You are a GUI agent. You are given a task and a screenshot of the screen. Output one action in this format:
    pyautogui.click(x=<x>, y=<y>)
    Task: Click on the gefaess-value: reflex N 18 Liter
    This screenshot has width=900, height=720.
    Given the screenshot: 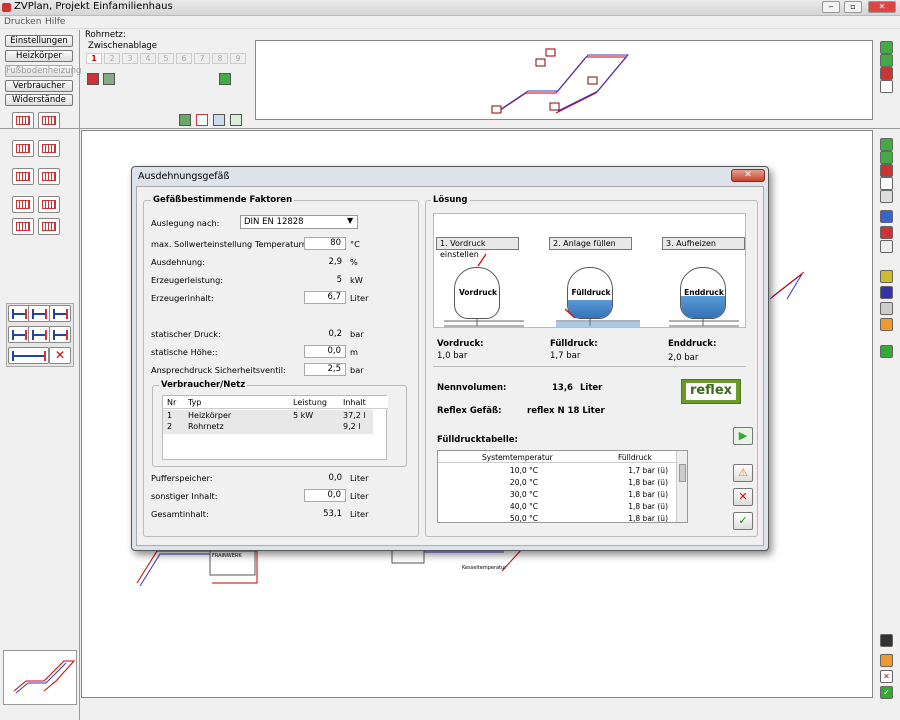 What is the action you would take?
    pyautogui.click(x=566, y=411)
    